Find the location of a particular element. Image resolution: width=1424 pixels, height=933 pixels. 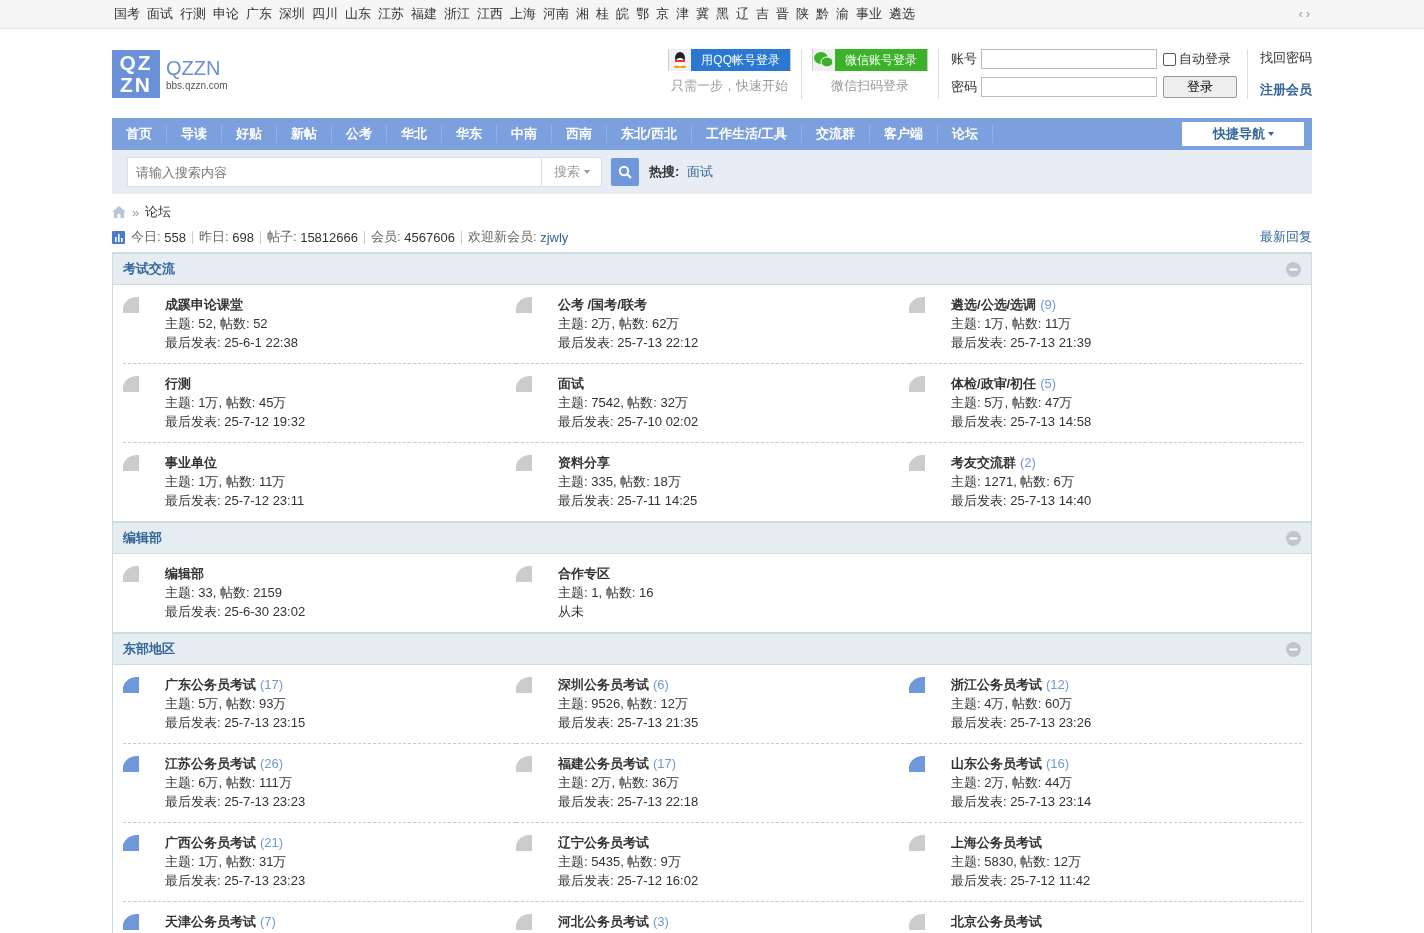

top-link: 上海 is located at coordinates (523, 14).